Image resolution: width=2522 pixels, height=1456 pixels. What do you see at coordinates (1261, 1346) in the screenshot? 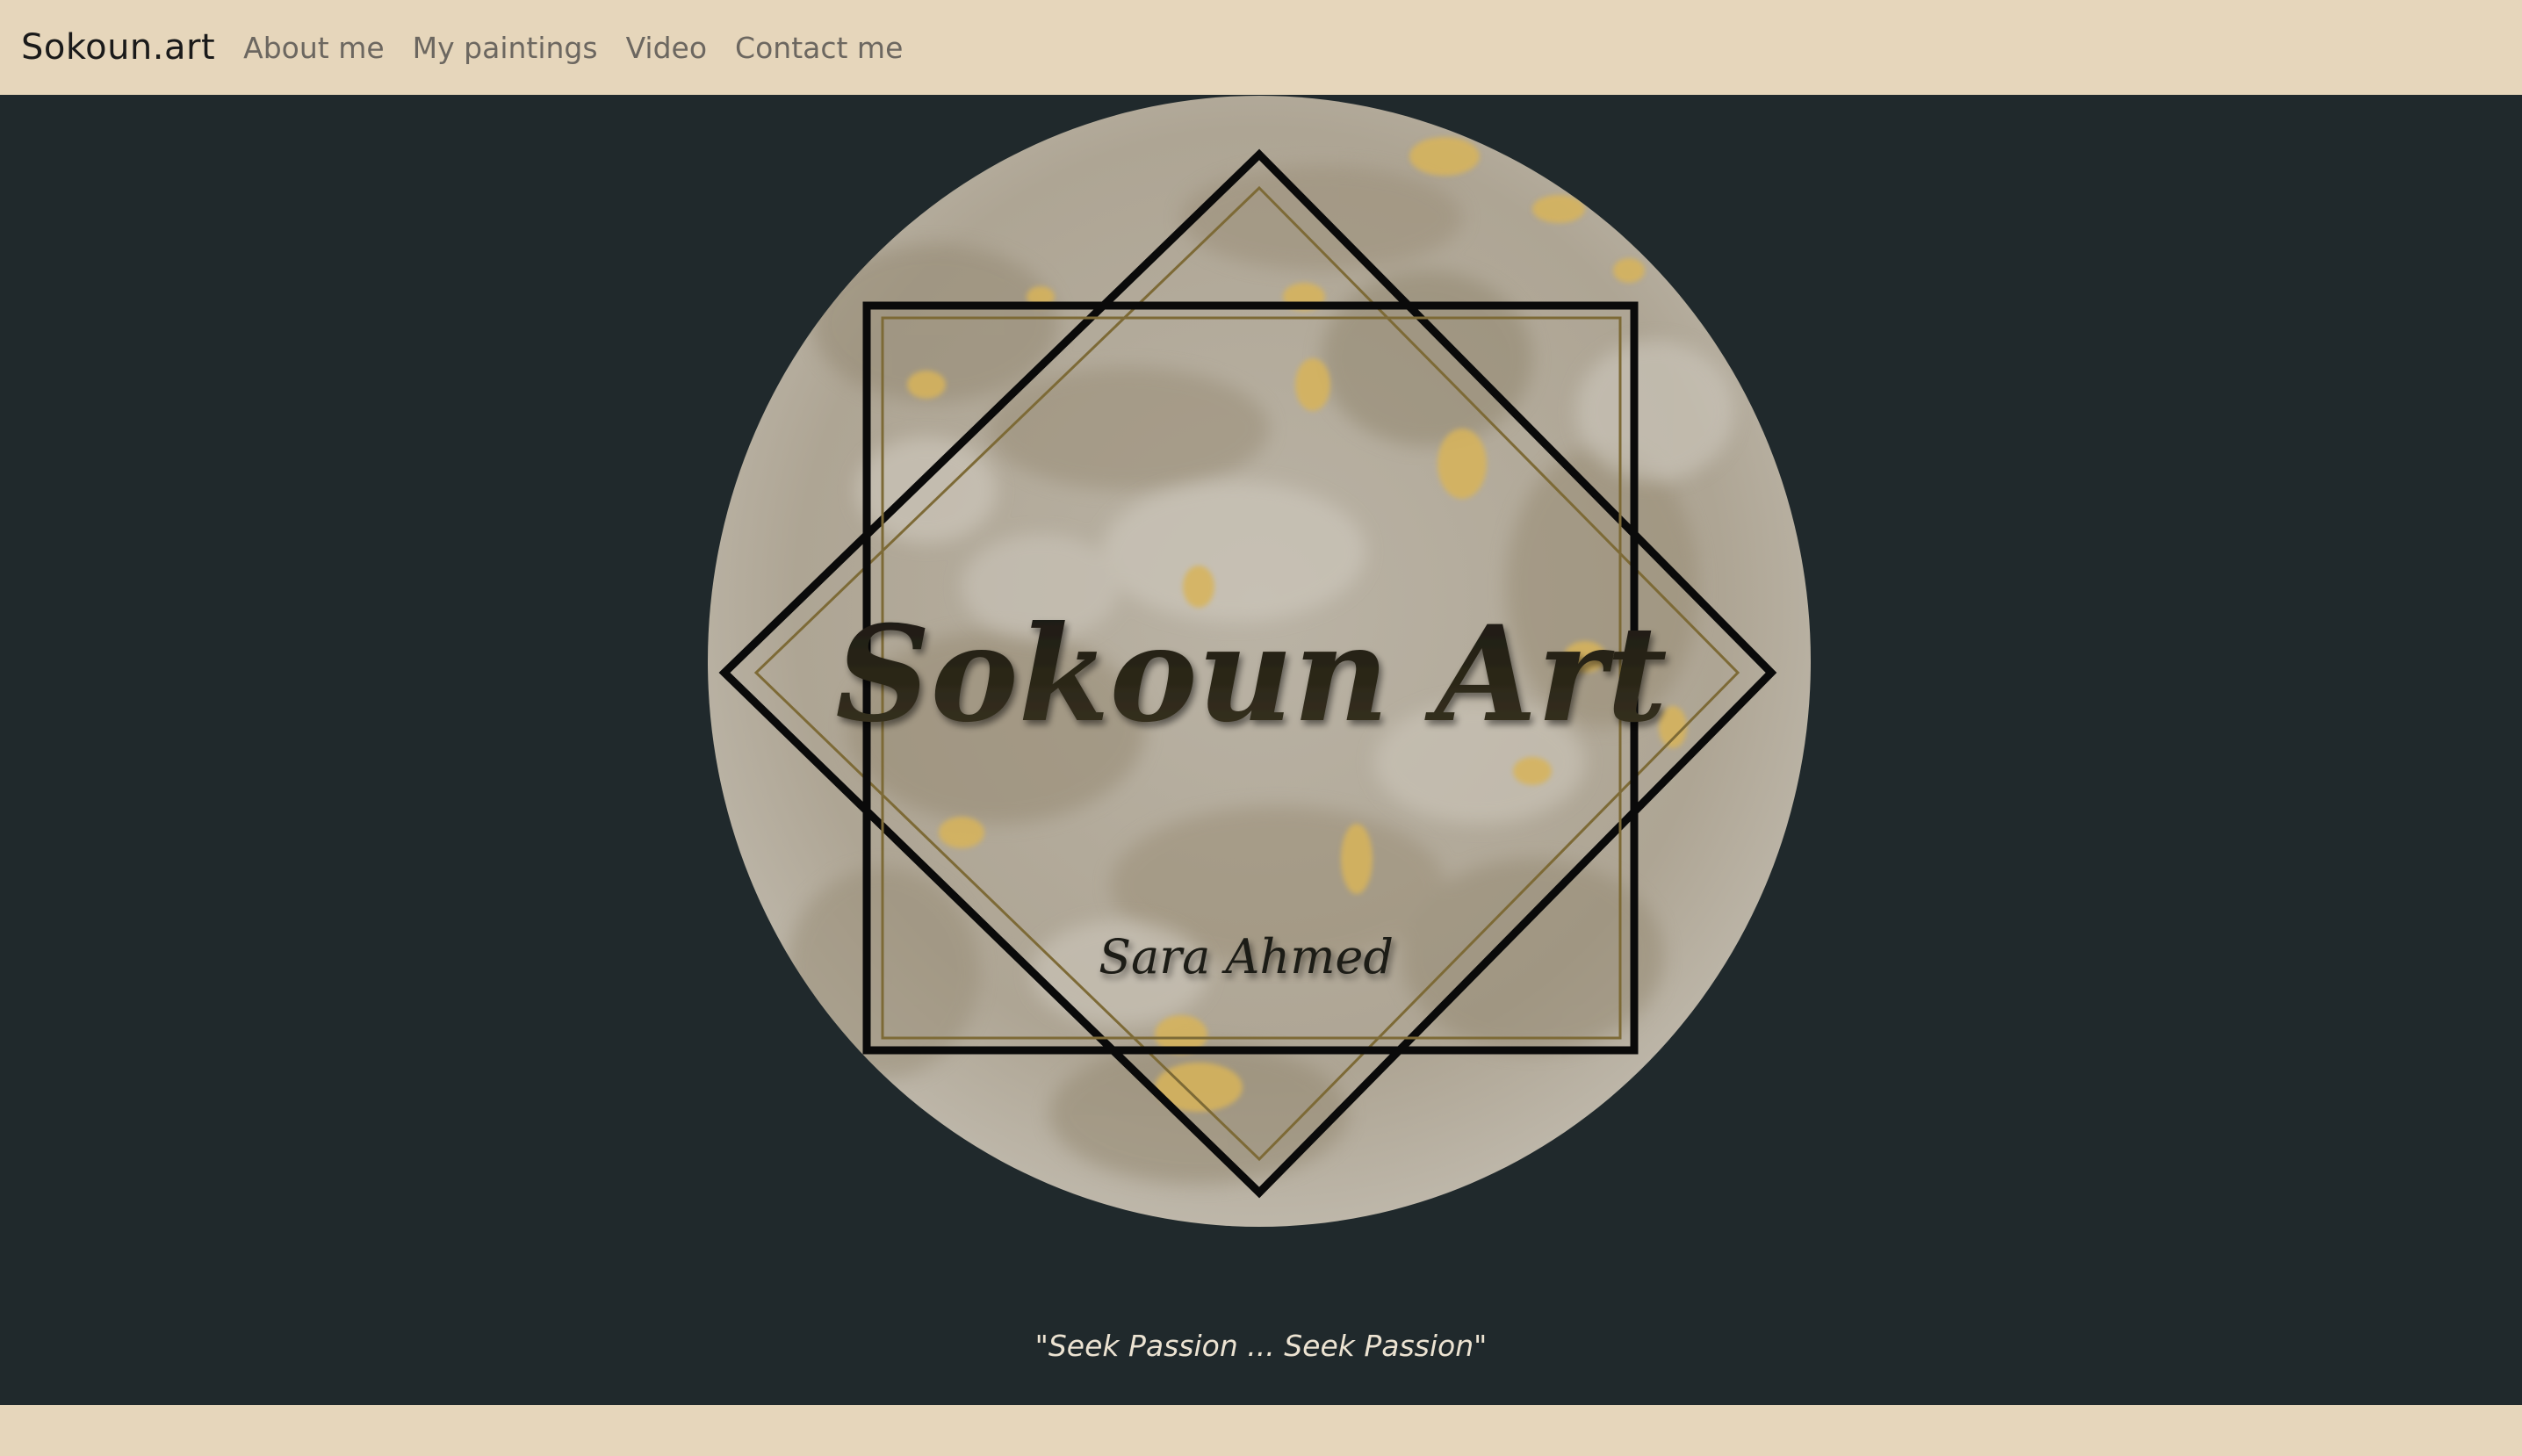
I see `tagline: "Seek Passion ... Seek Passion"` at bounding box center [1261, 1346].